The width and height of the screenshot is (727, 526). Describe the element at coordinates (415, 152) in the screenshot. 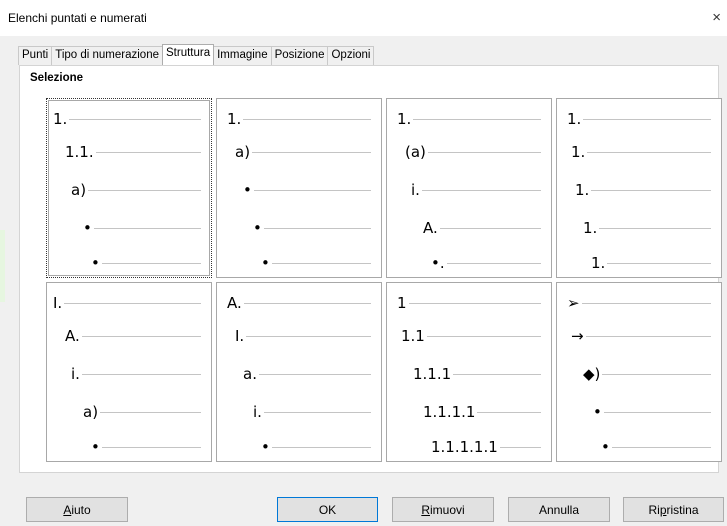

I see `numbering-symbol: (a)` at that location.